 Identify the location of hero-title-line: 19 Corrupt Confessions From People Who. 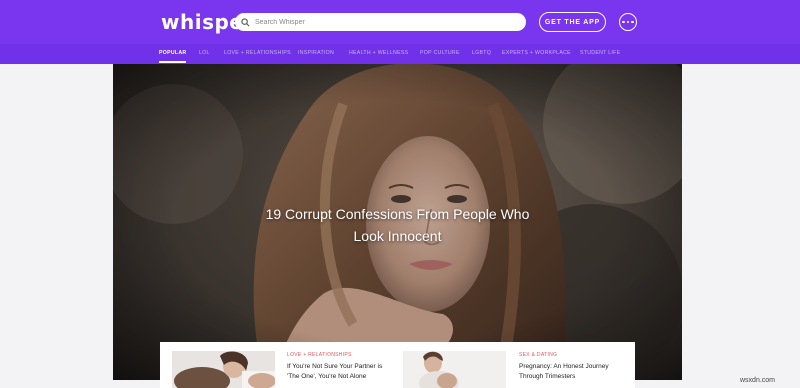
(397, 214).